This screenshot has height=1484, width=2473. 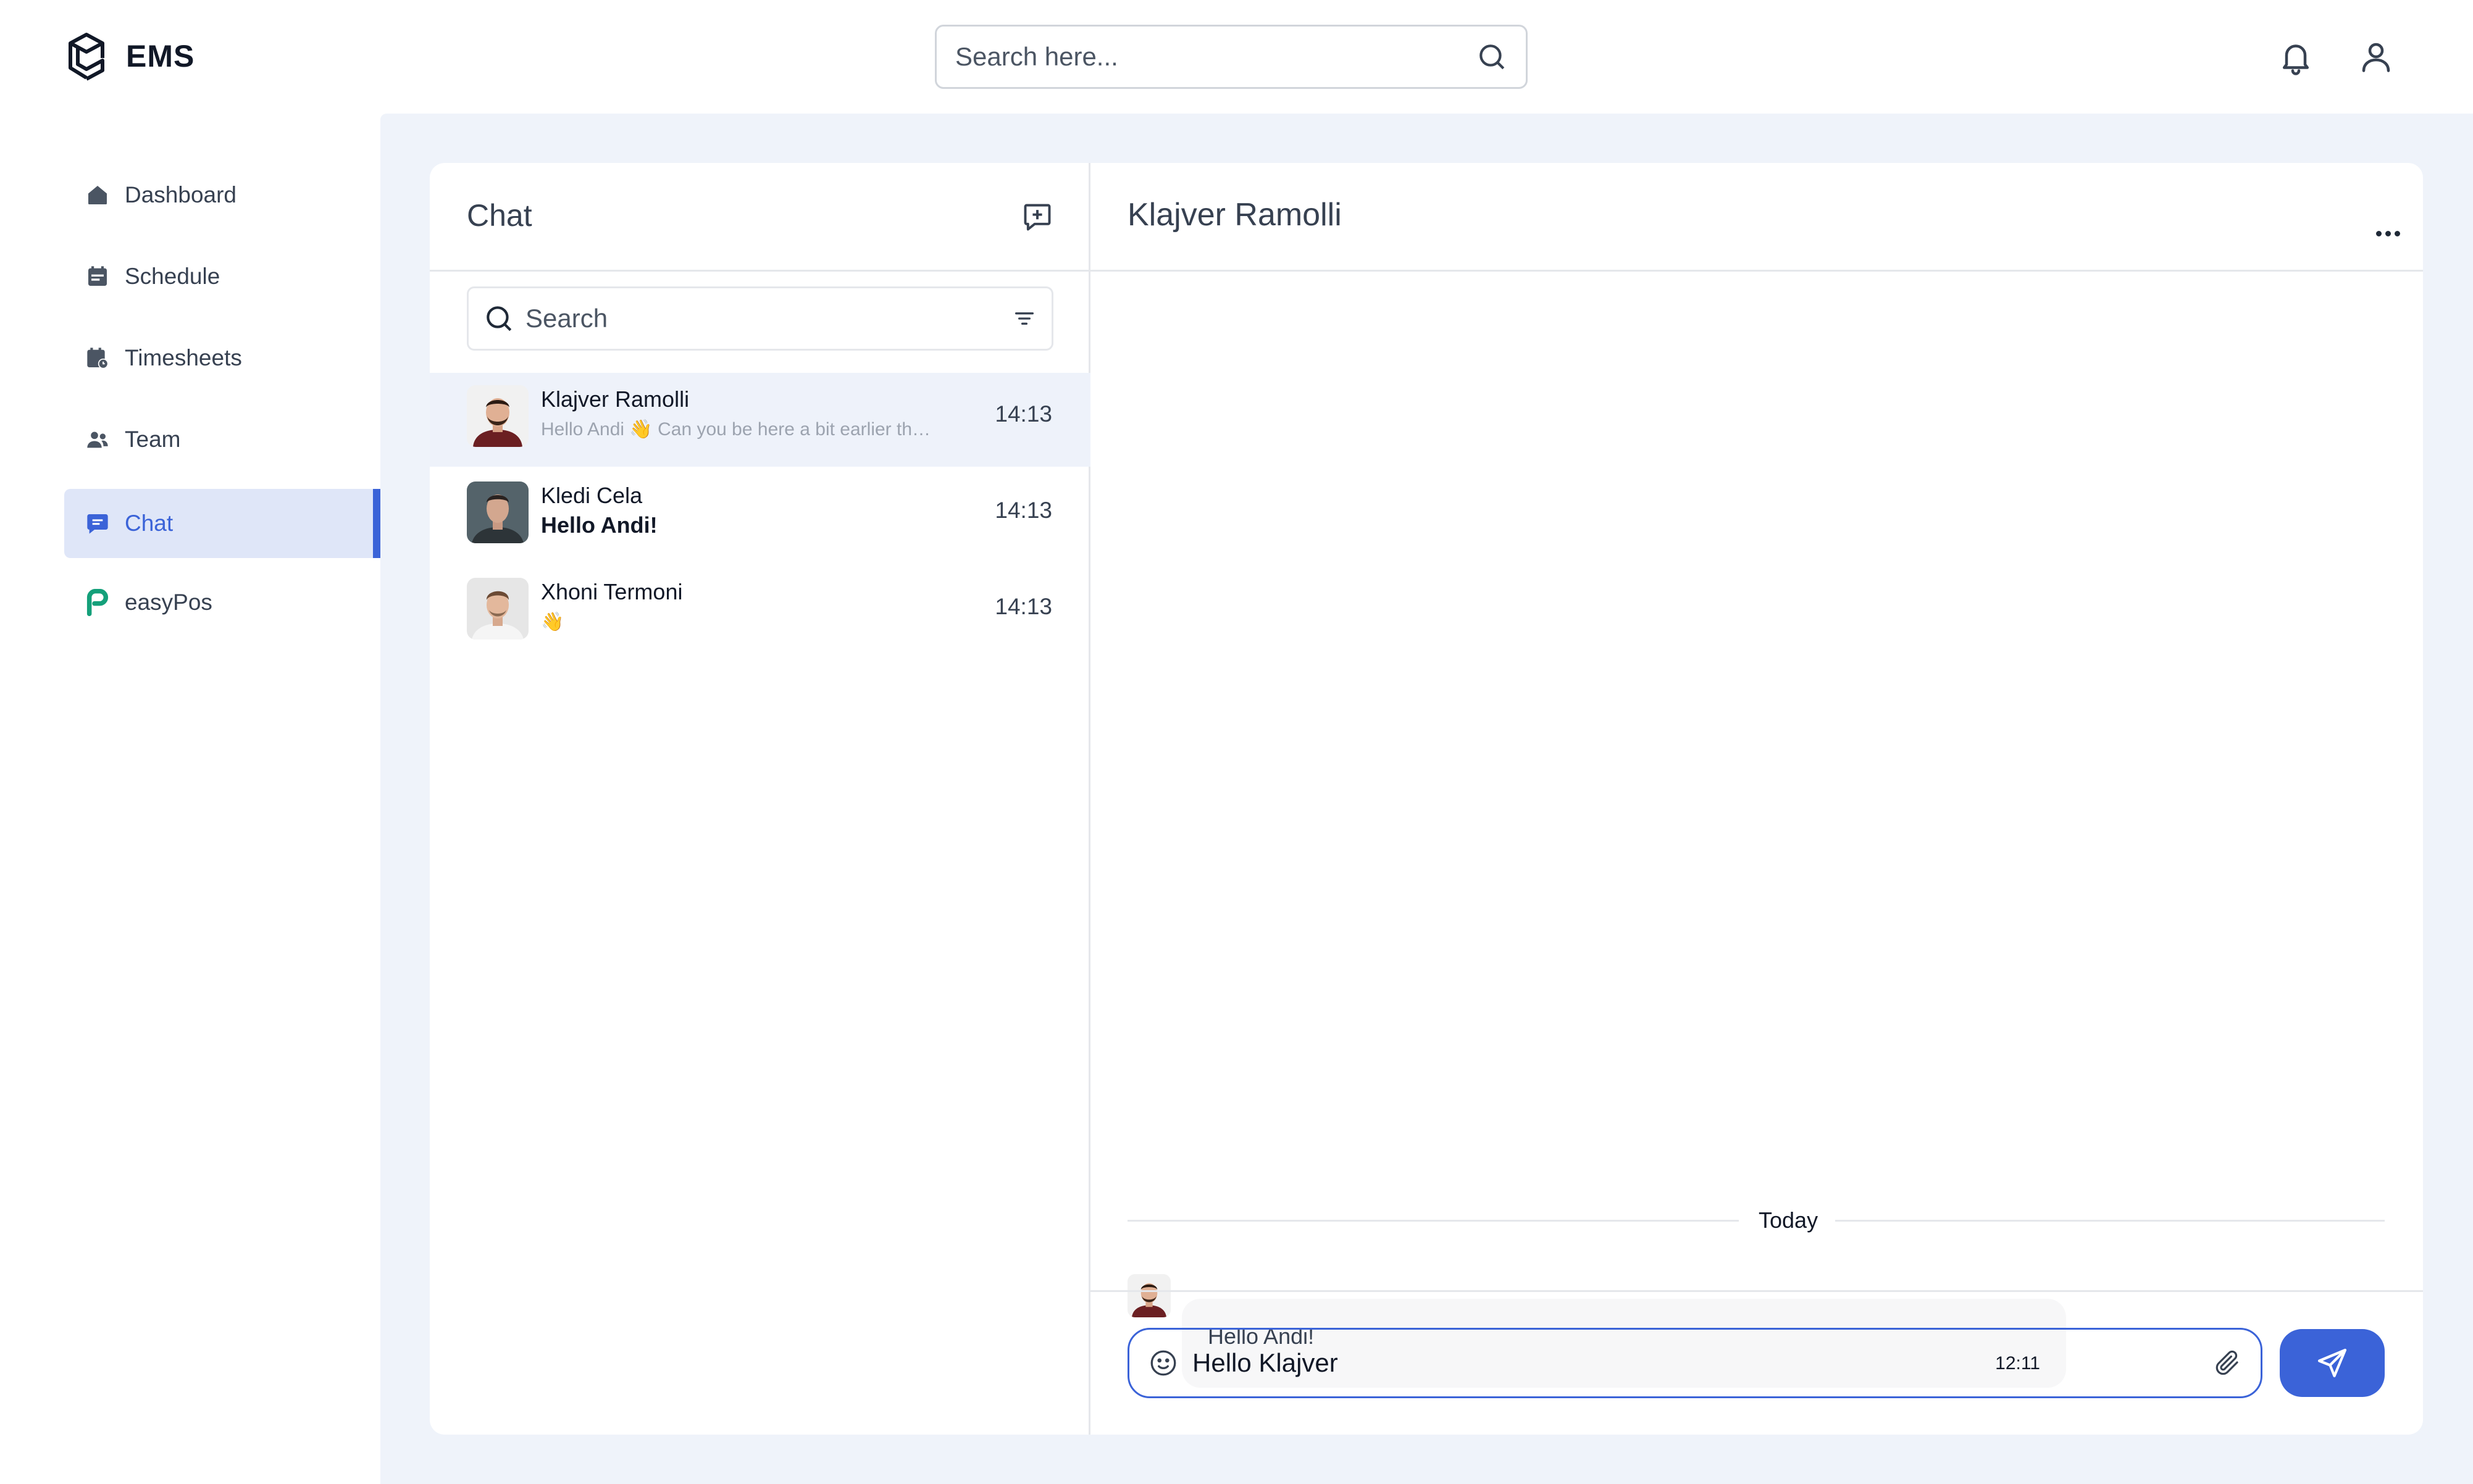 What do you see at coordinates (592, 495) in the screenshot?
I see `conversation-name: Kledi Cela` at bounding box center [592, 495].